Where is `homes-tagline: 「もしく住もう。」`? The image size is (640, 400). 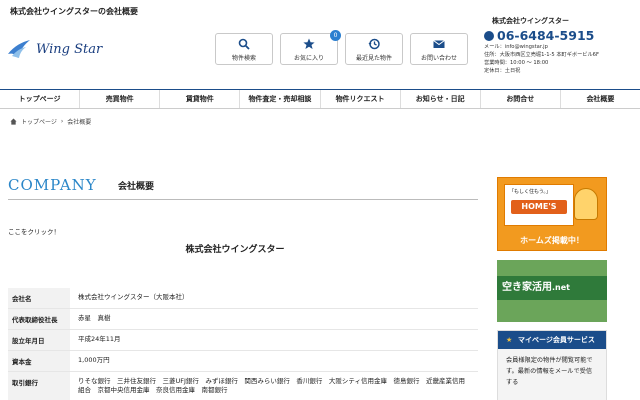
homes-tagline: 「もしく住もう。」 is located at coordinates (530, 192).